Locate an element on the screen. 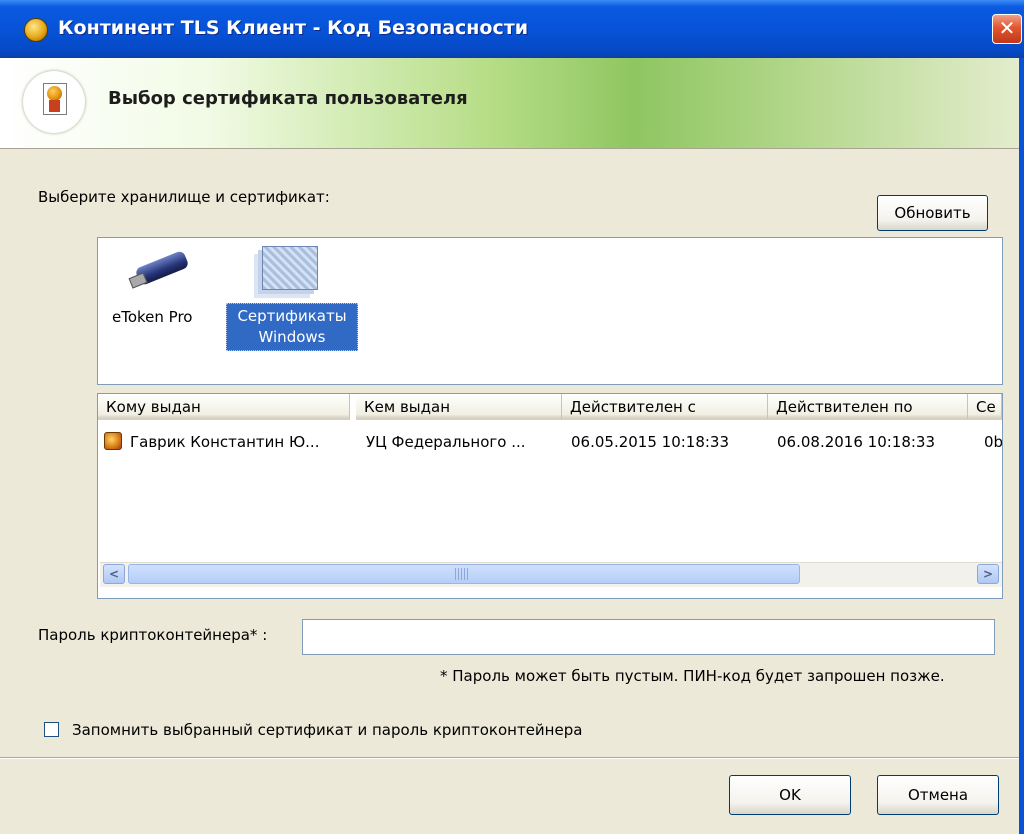 Image resolution: width=1024 pixels, height=834 pixels. scroll-right-button: > is located at coordinates (988, 574).